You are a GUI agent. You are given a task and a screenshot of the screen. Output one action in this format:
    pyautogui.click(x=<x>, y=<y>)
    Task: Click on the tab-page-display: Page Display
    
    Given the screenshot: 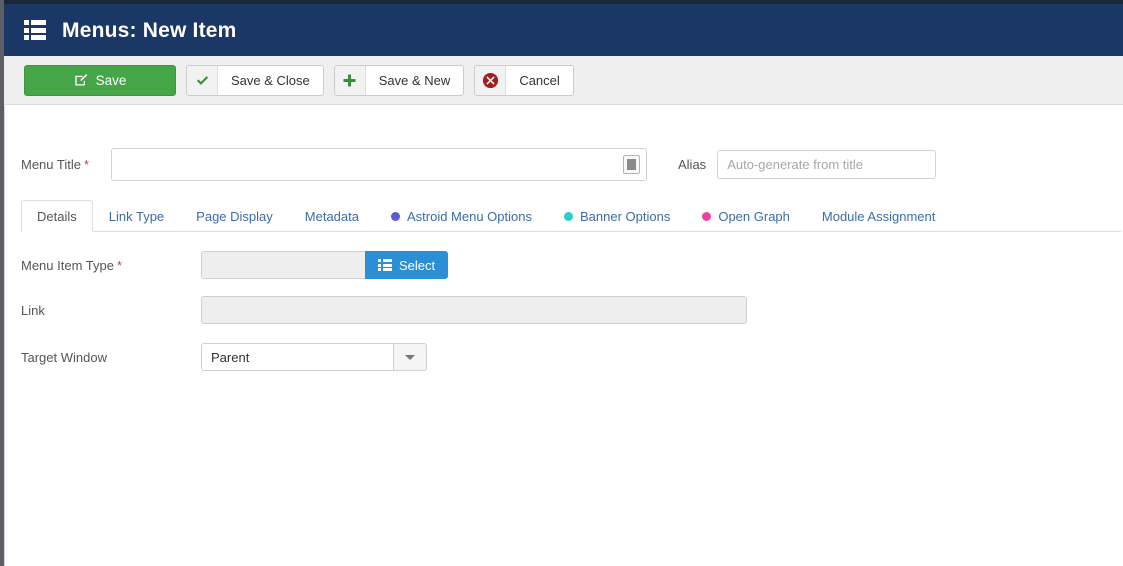 What is the action you would take?
    pyautogui.click(x=234, y=216)
    